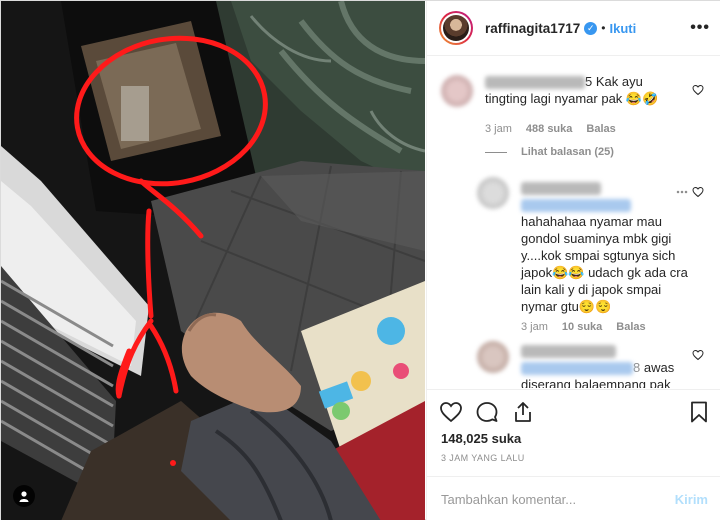 This screenshot has width=720, height=520. I want to click on reply-text: diserang balaempang pak, so click(596, 382).